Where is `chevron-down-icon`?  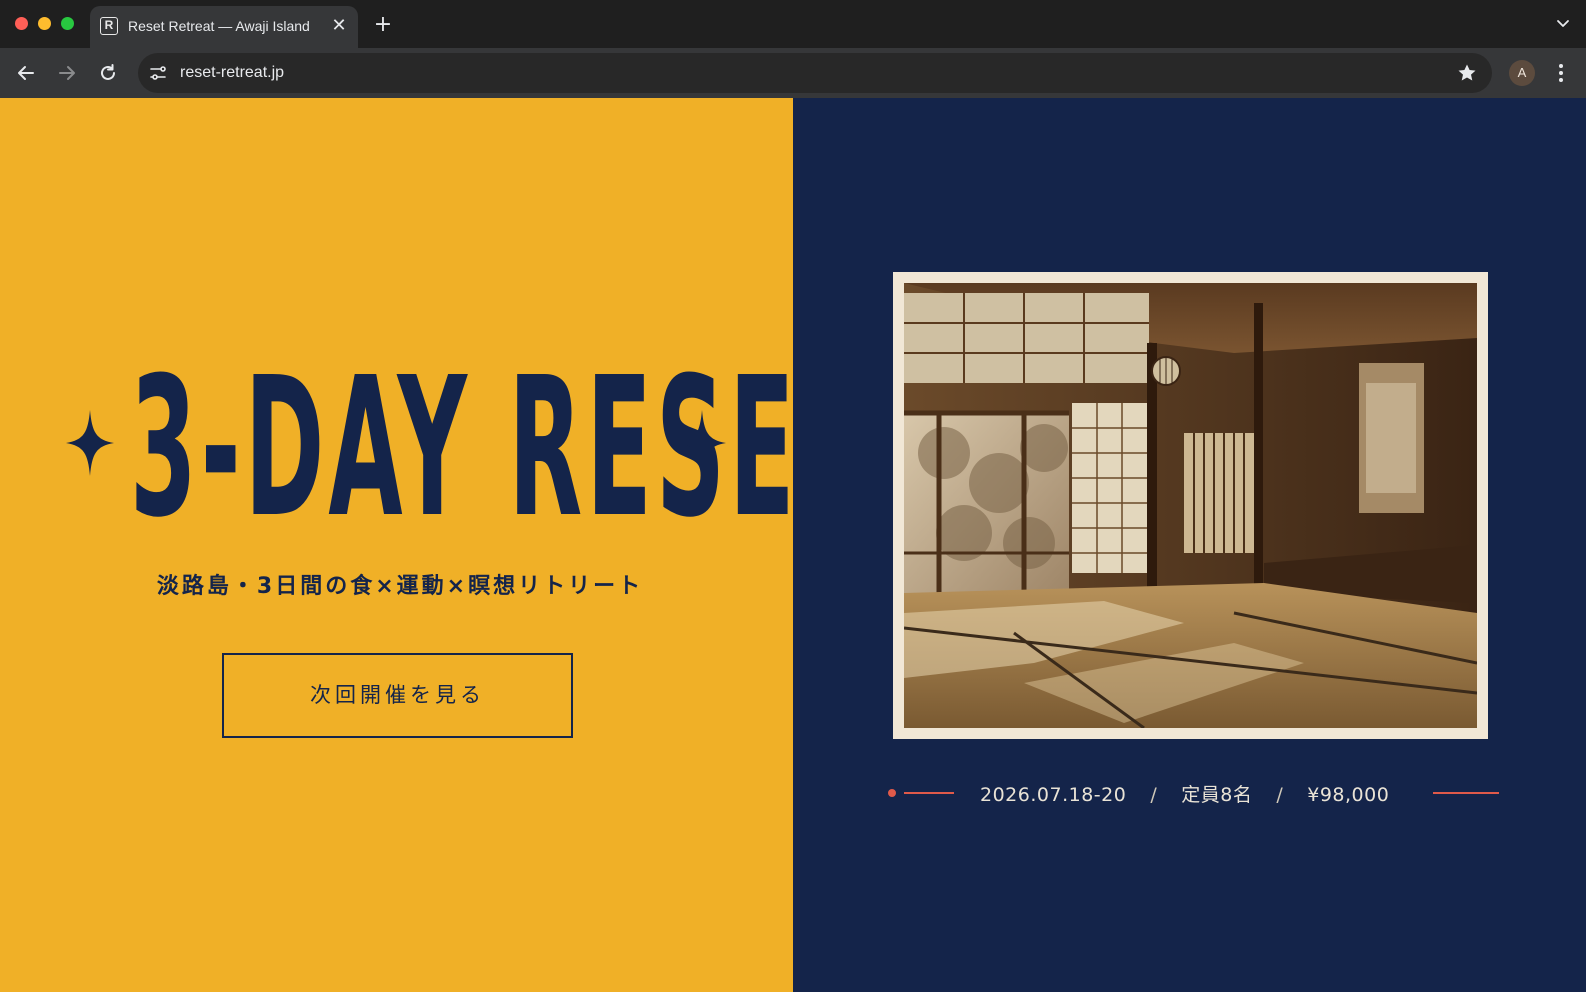
chevron-down-icon is located at coordinates (1563, 23).